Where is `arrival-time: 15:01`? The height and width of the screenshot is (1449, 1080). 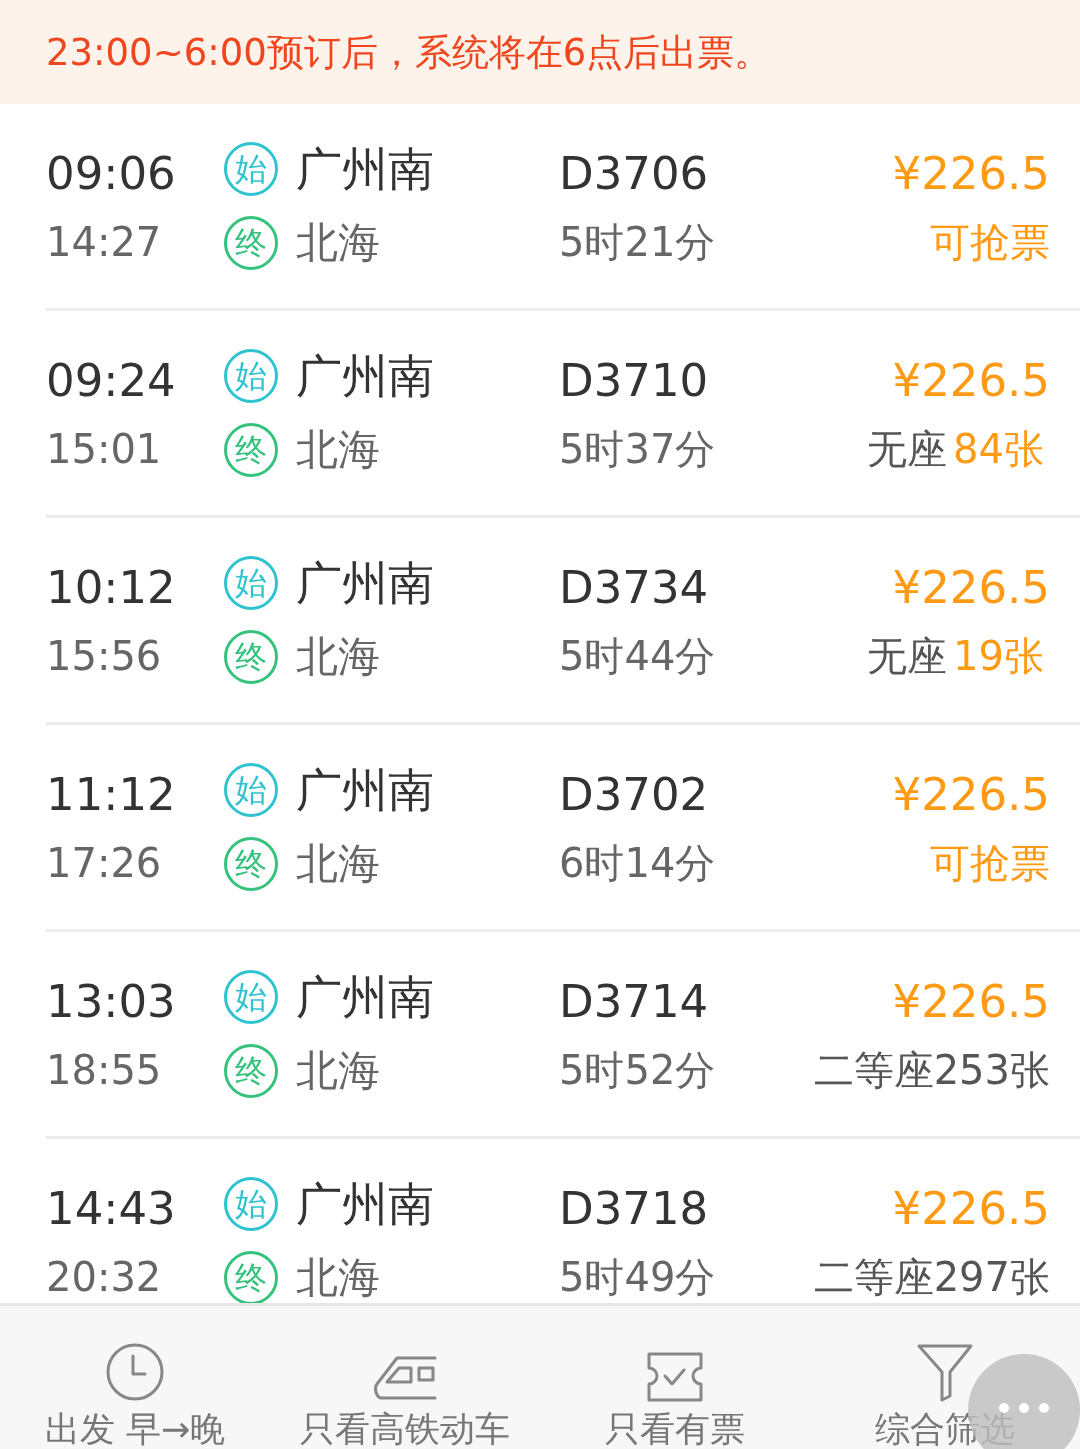 arrival-time: 15:01 is located at coordinates (104, 448).